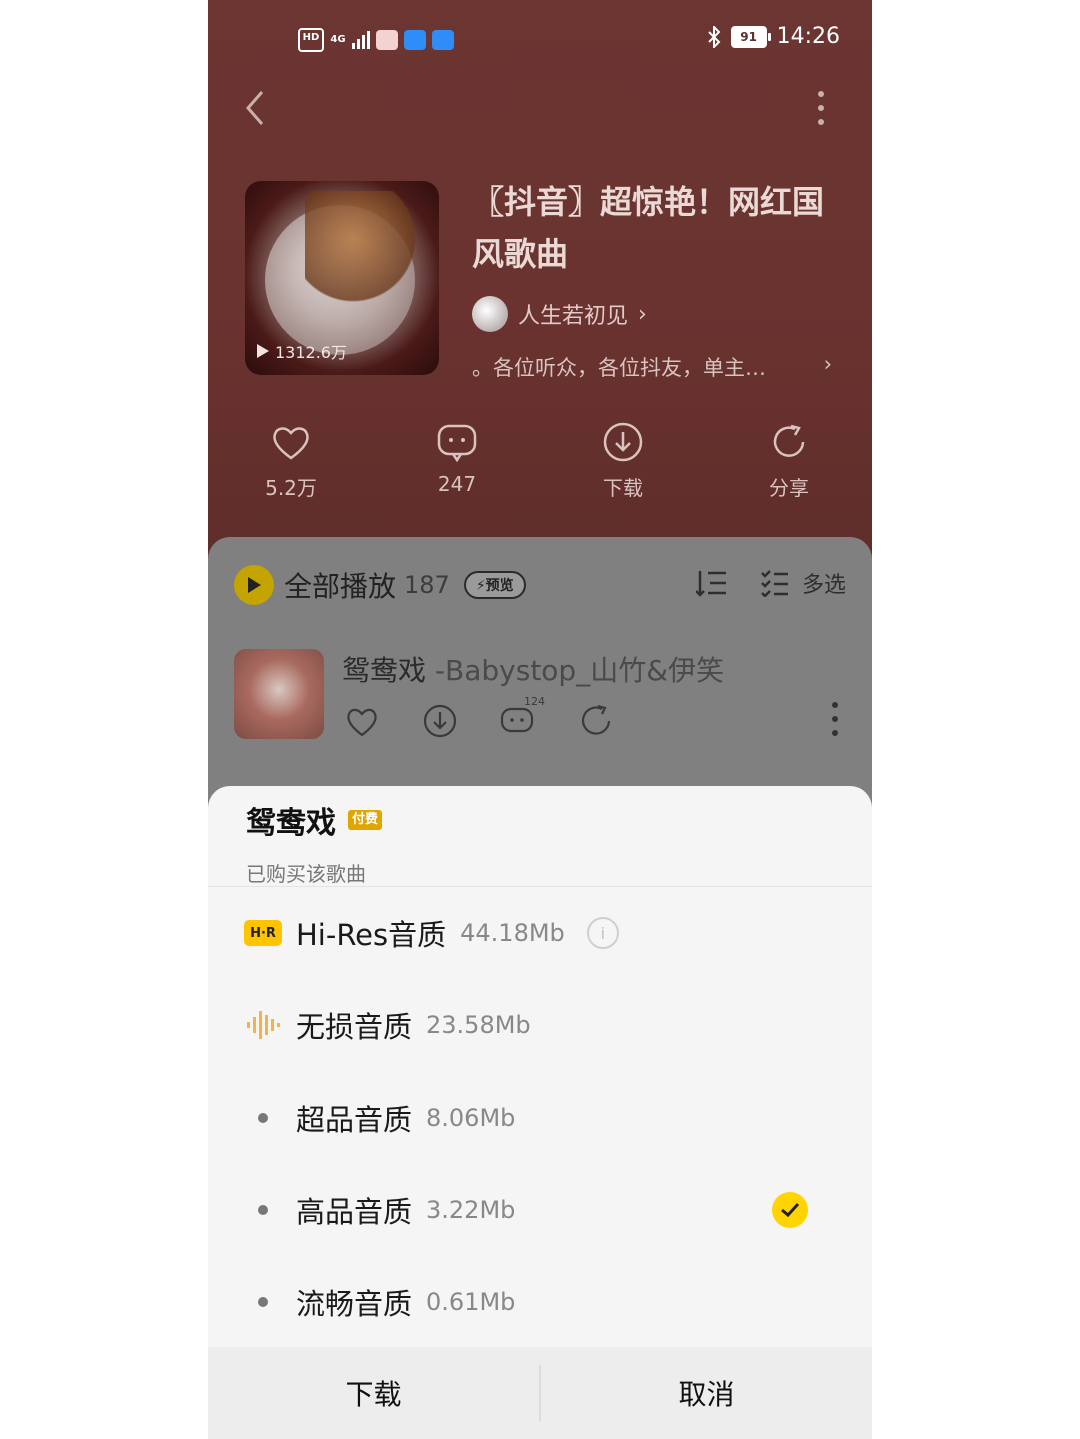 This screenshot has width=1080, height=1439. I want to click on paid-badge: 付费, so click(365, 820).